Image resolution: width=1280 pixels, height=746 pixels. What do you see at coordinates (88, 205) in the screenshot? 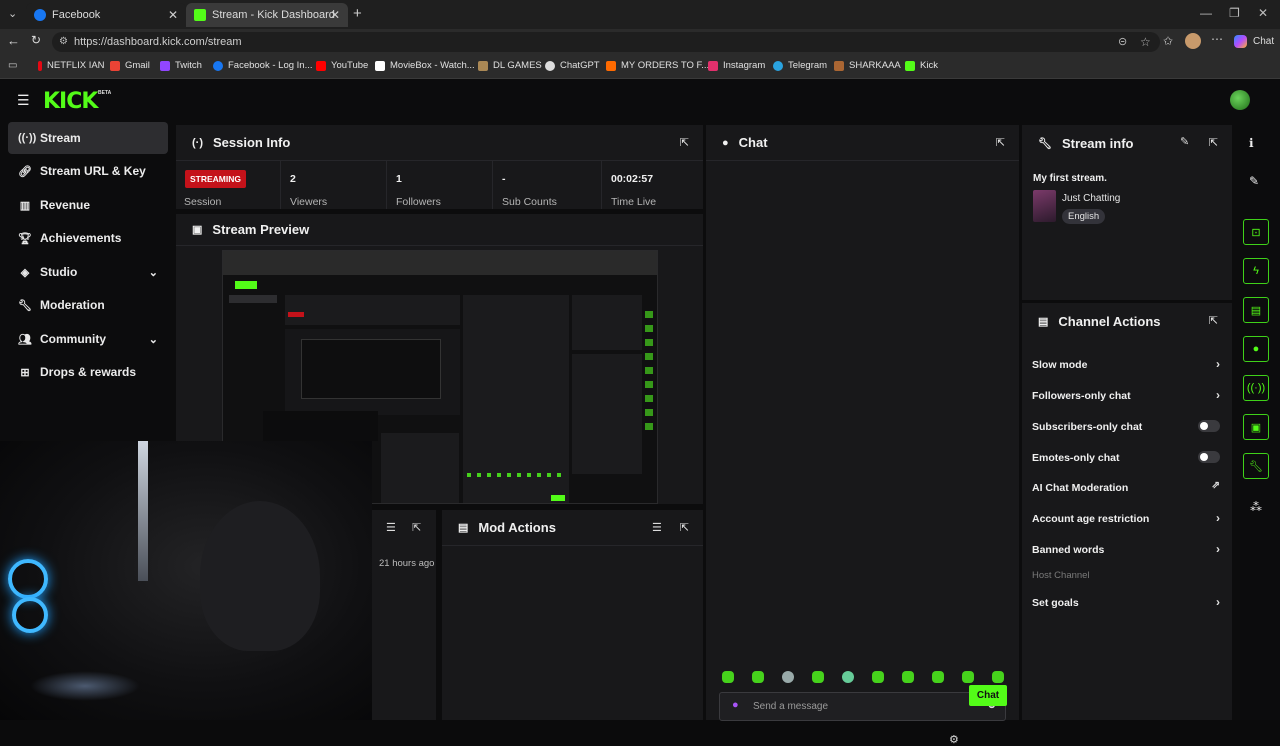
I see `sidebar-item-revenue: ▥ Revenue` at bounding box center [88, 205].